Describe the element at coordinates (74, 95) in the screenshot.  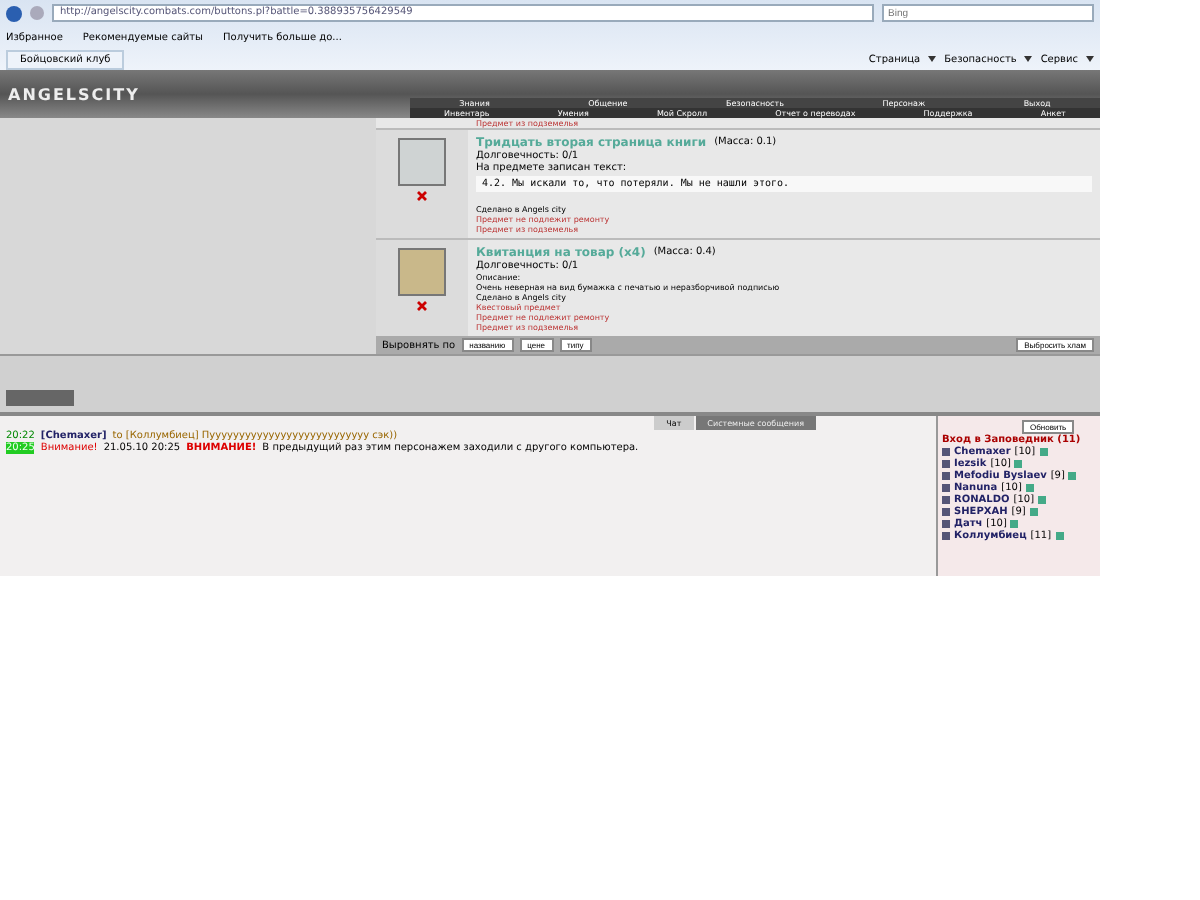
I see `logo: ANGELSCITY` at that location.